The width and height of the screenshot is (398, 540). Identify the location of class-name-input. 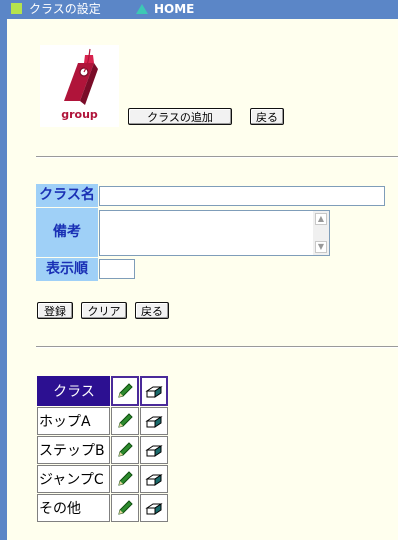
(242, 196).